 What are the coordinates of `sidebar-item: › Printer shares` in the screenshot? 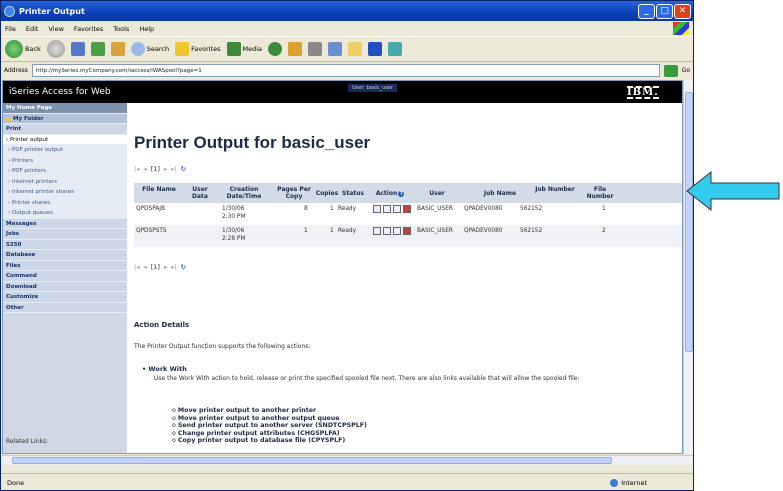 It's located at (65, 202).